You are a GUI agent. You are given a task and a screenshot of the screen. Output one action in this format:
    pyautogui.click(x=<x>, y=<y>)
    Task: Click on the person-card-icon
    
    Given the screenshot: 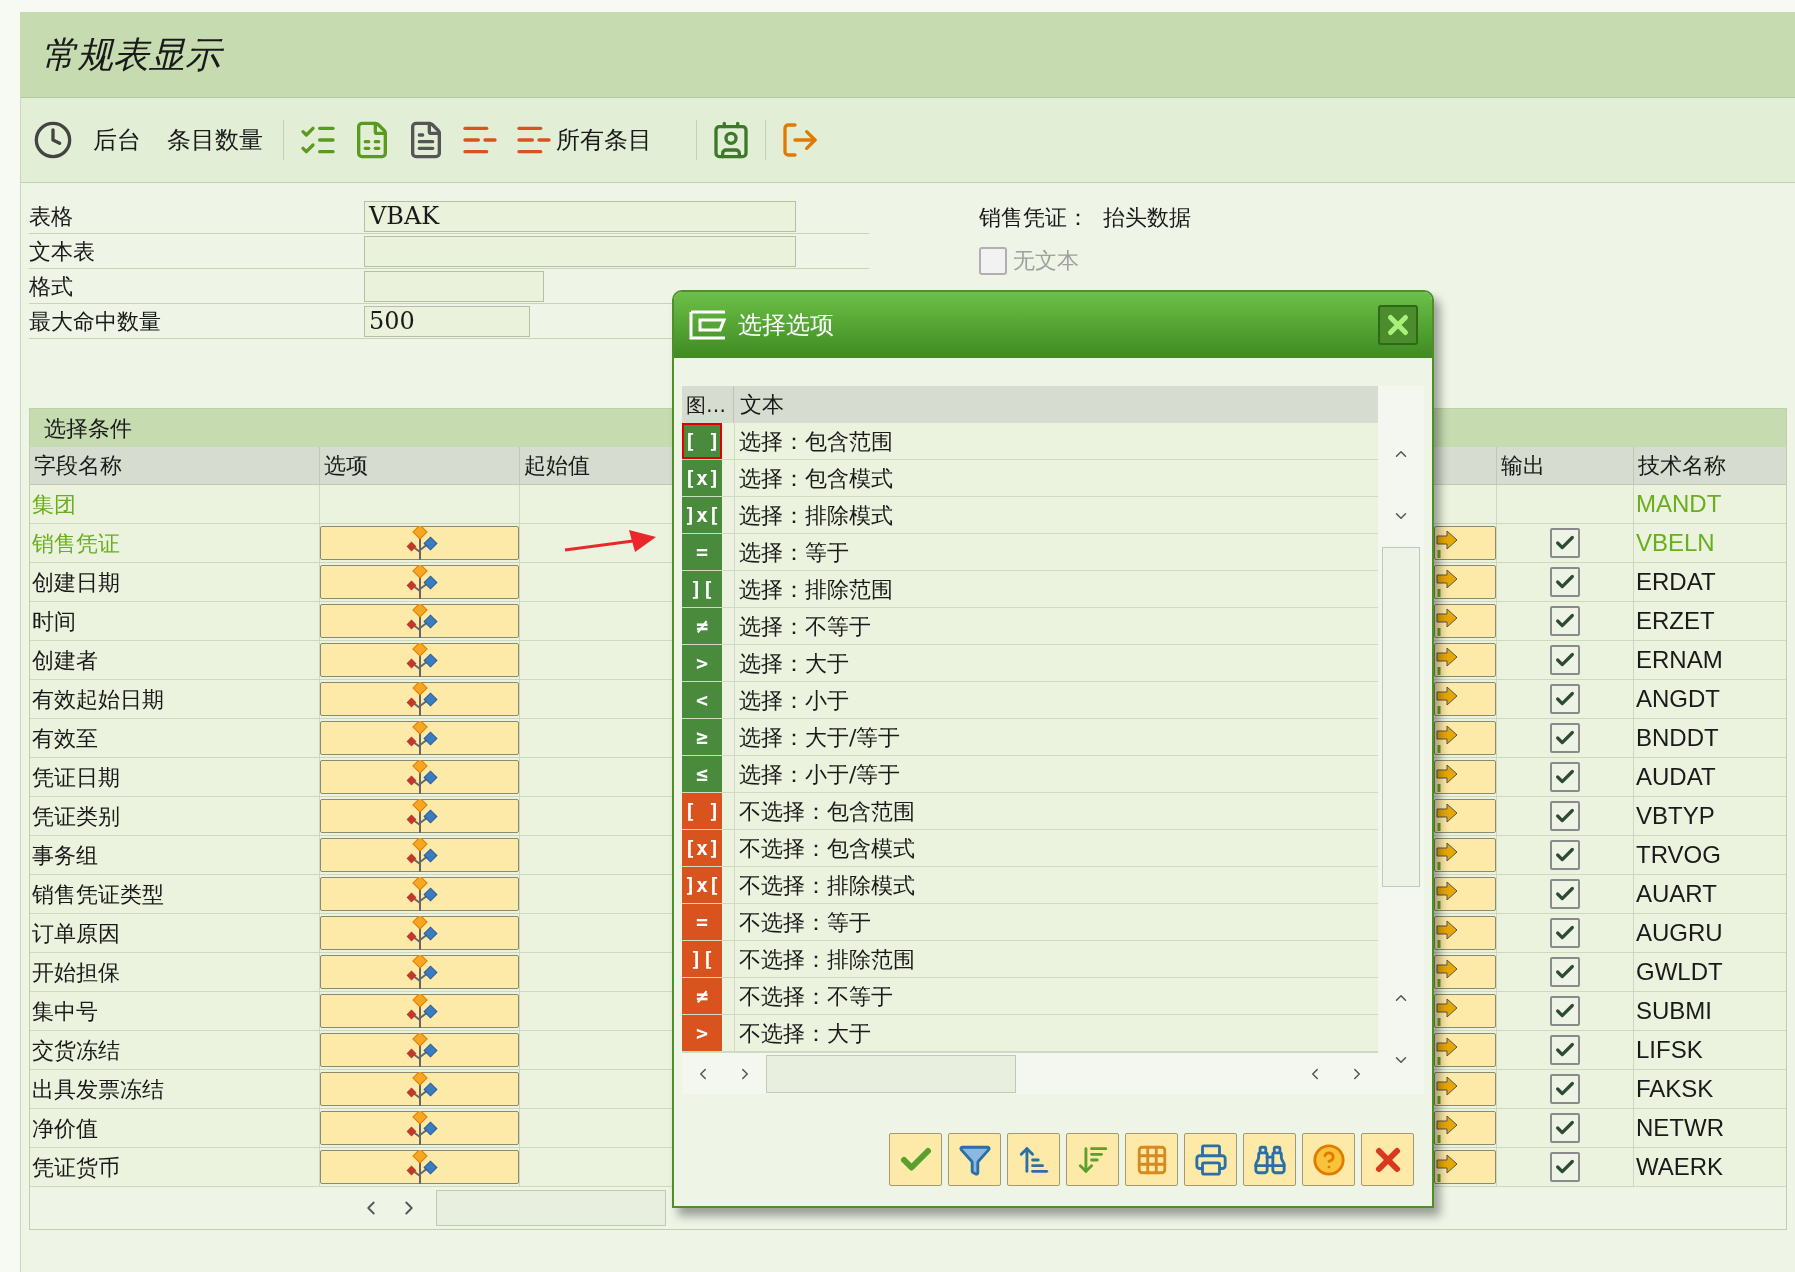 What is the action you would take?
    pyautogui.click(x=731, y=140)
    